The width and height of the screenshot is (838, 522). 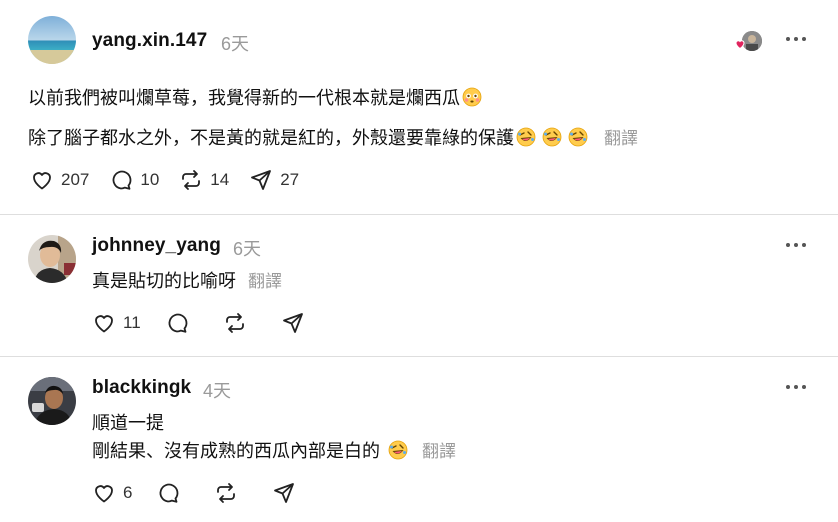 I want to click on like-count: 11, so click(x=132, y=322).